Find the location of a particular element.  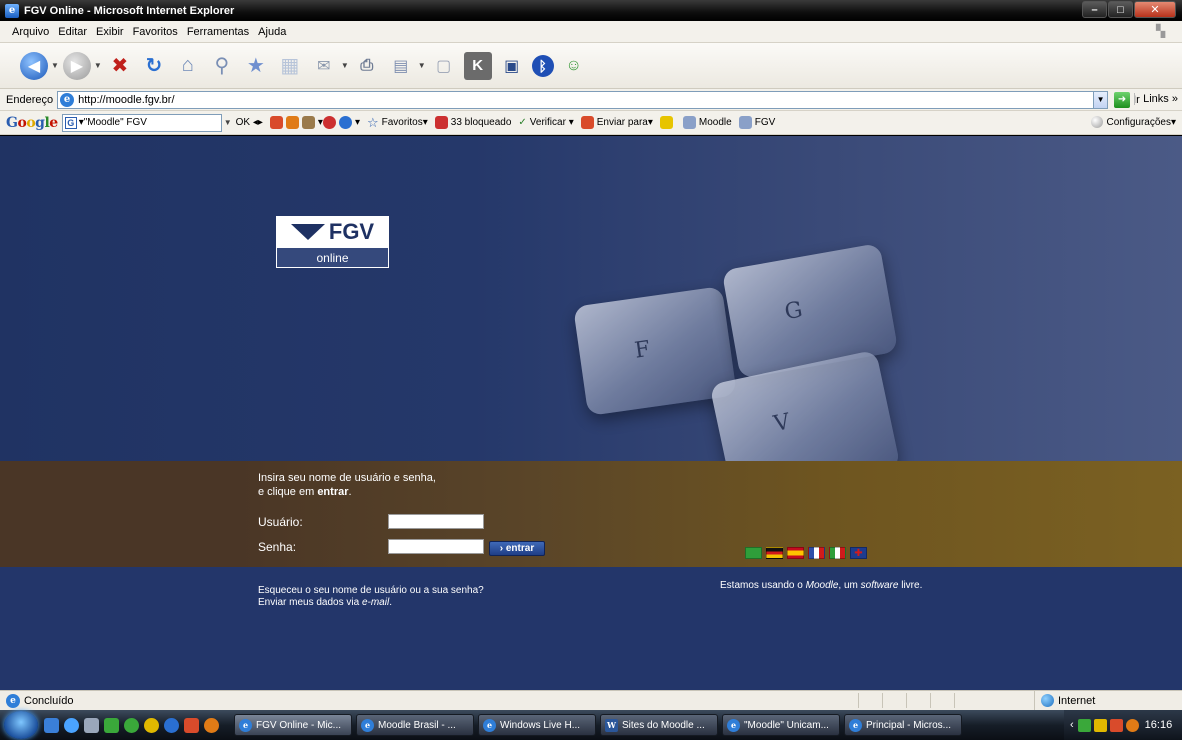

network-icon is located at coordinates (1084, 725).